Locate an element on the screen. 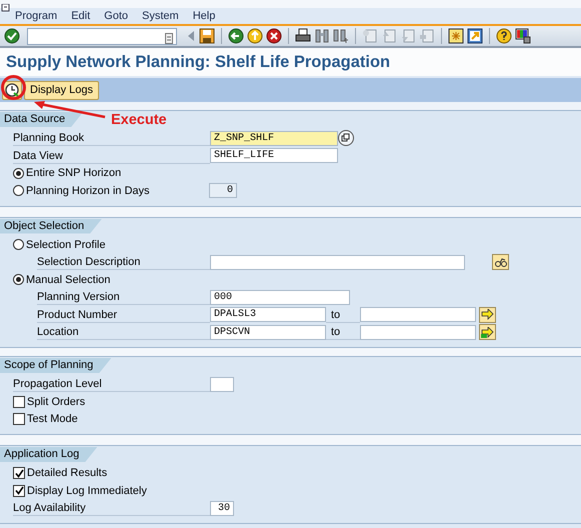  input-field: Z_SNP_SHLF is located at coordinates (274, 138).